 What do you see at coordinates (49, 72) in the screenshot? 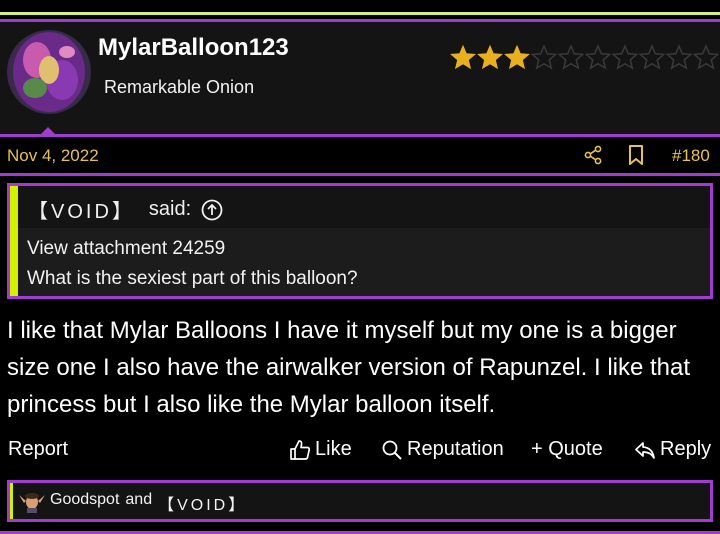
I see `user-avatar` at bounding box center [49, 72].